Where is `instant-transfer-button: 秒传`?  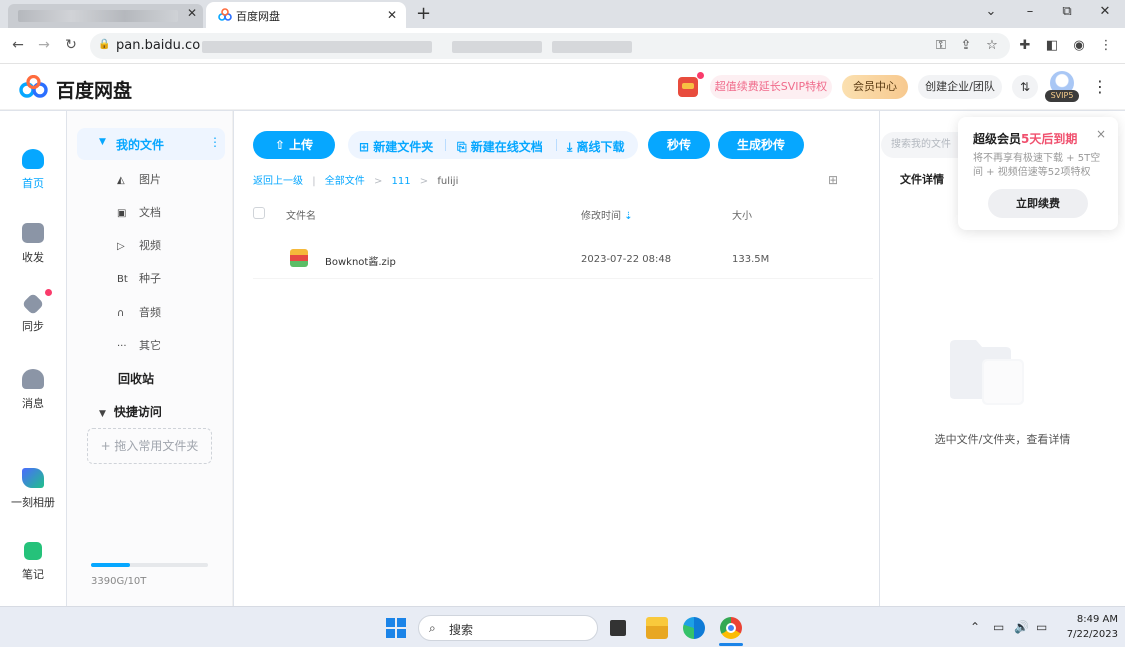
instant-transfer-button: 秒传 is located at coordinates (679, 145).